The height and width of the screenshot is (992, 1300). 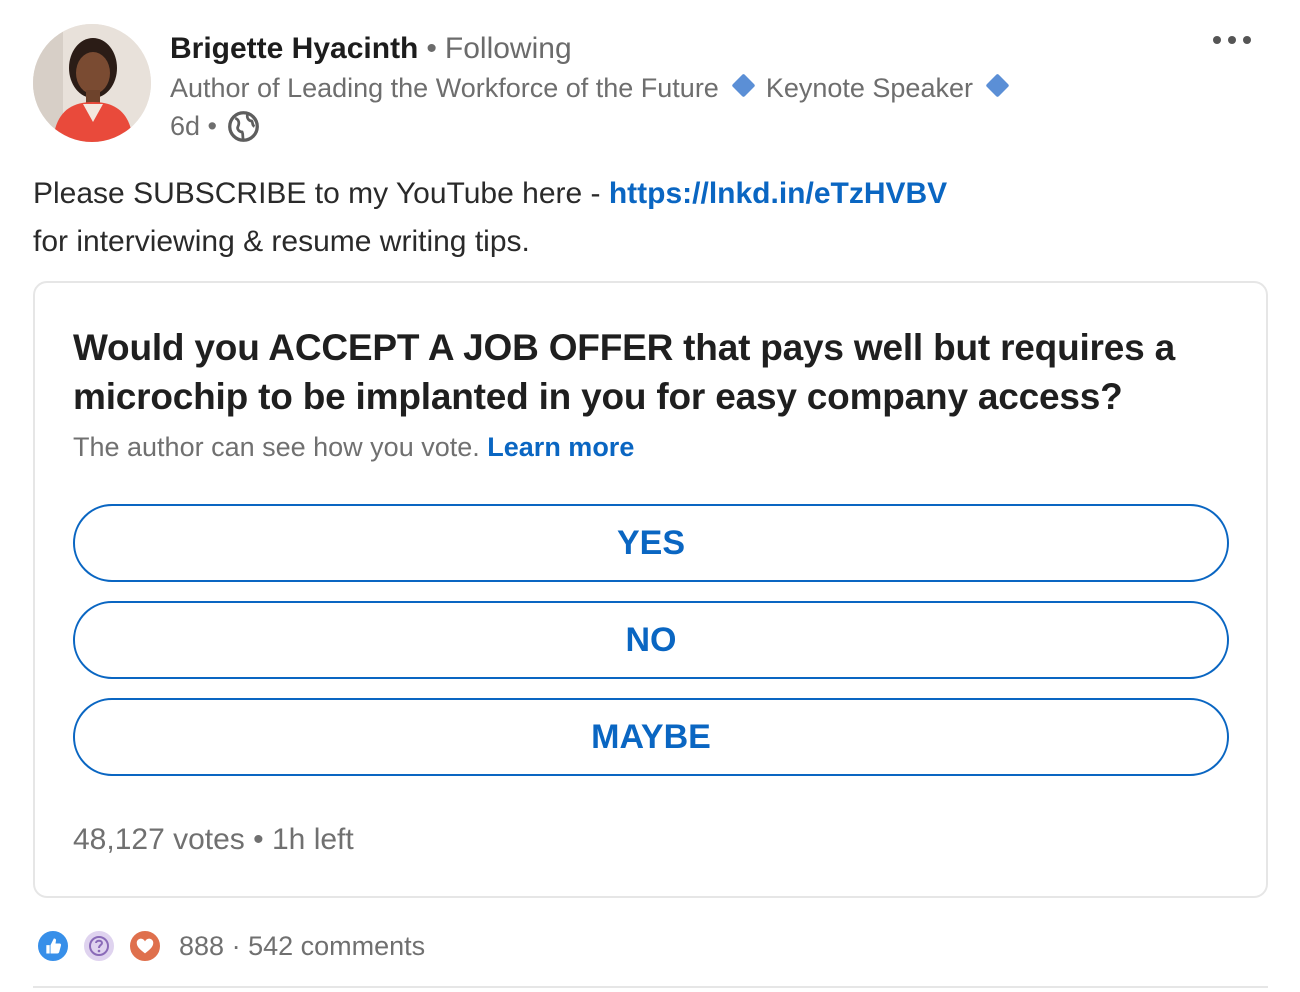 I want to click on poll-option-no: NO, so click(x=651, y=640).